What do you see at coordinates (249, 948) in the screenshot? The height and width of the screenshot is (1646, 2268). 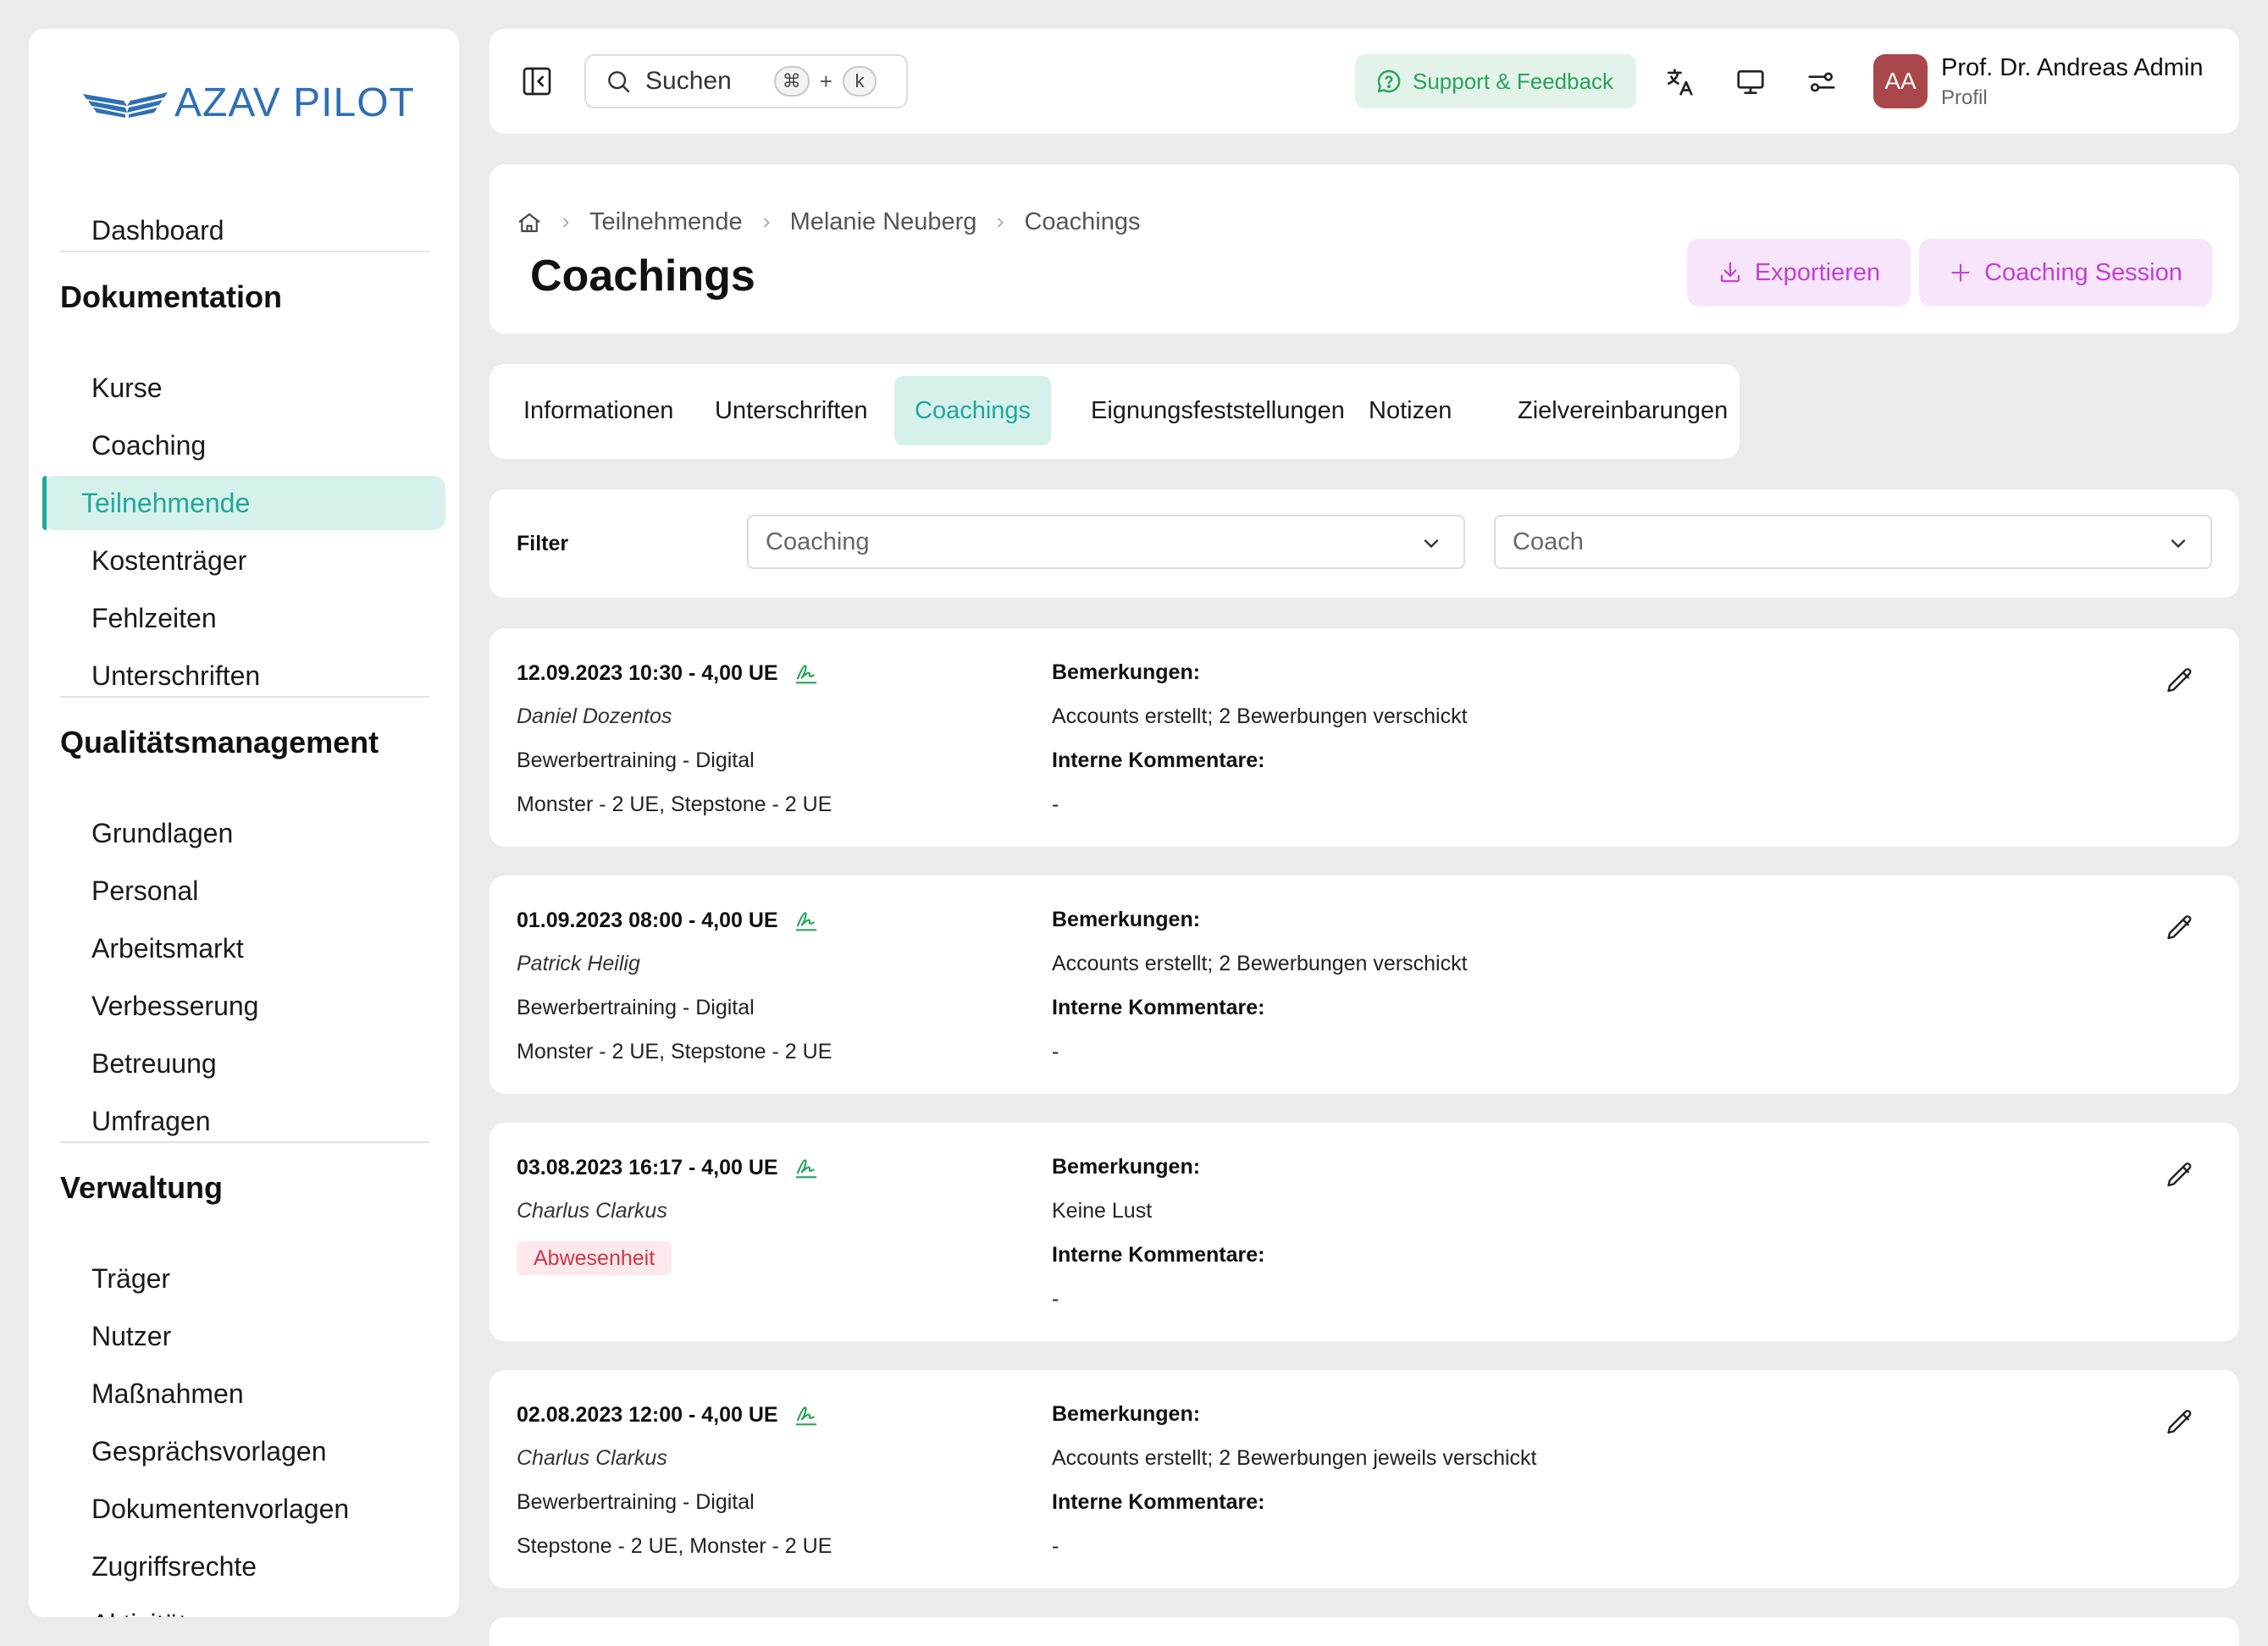 I see `sidebar-item-arbeitsmarkt: Arbeitsmarkt` at bounding box center [249, 948].